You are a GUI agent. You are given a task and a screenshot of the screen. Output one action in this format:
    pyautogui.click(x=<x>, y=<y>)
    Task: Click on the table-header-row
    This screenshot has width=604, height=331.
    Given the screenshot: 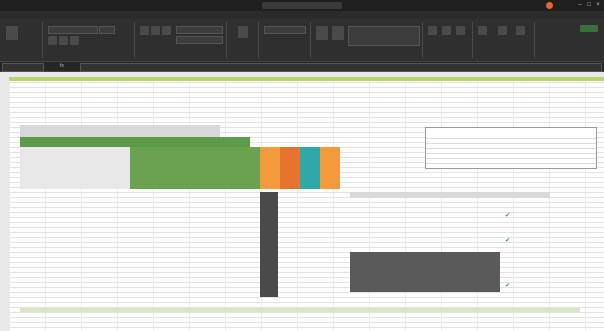 What is the action you would take?
    pyautogui.click(x=450, y=195)
    